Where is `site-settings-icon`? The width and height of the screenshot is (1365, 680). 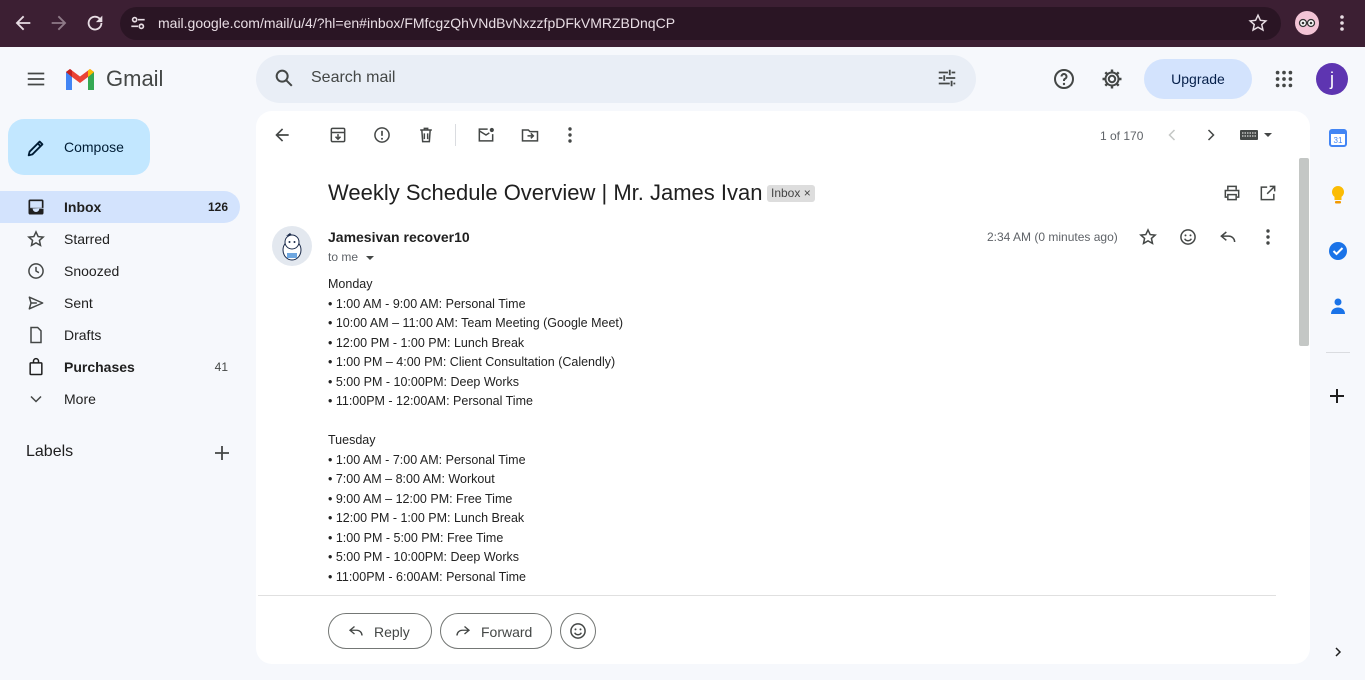
site-settings-icon is located at coordinates (138, 23).